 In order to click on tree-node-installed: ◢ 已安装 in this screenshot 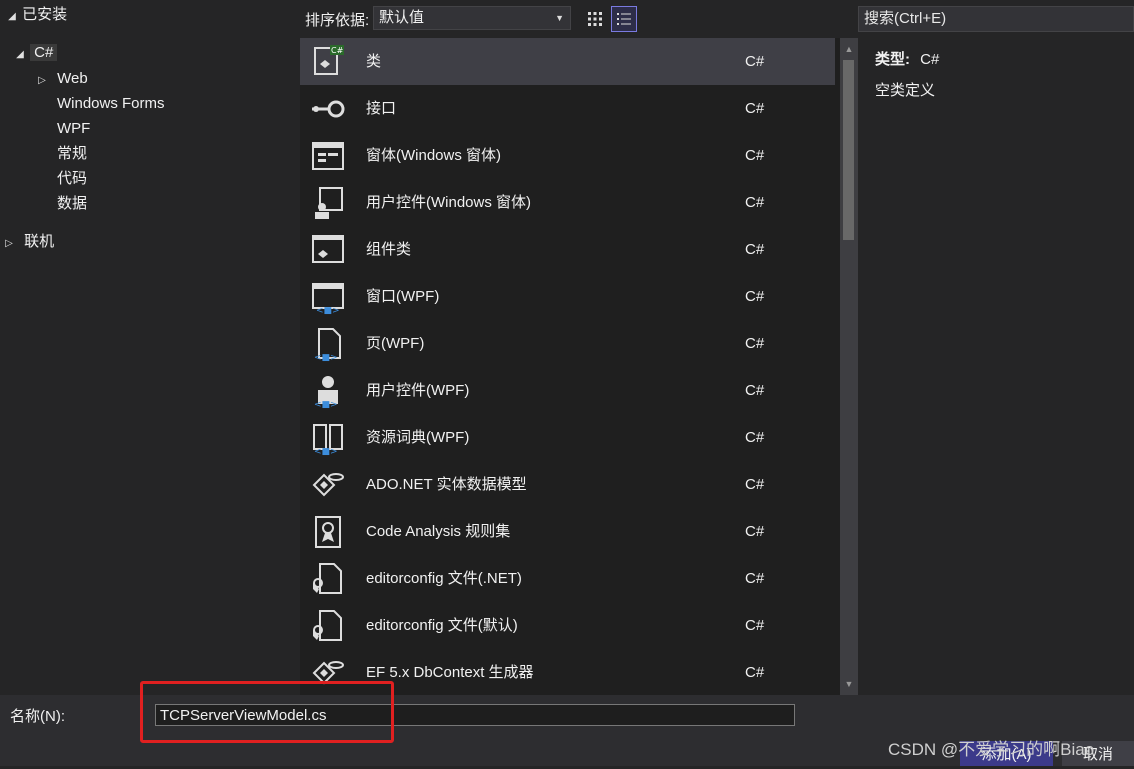, I will do `click(36, 15)`.